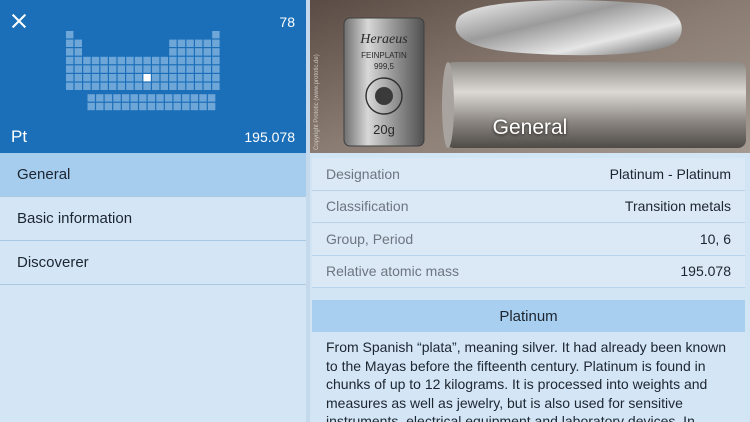  What do you see at coordinates (528, 239) in the screenshot?
I see `info-row: Group, Period 10, 6` at bounding box center [528, 239].